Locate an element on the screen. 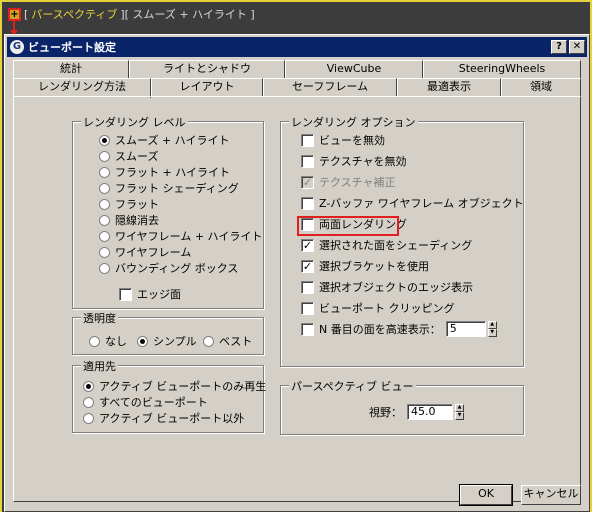 Image resolution: width=592 pixels, height=512 pixels. rendering-level-option: バウンディング ボックス is located at coordinates (168, 268).